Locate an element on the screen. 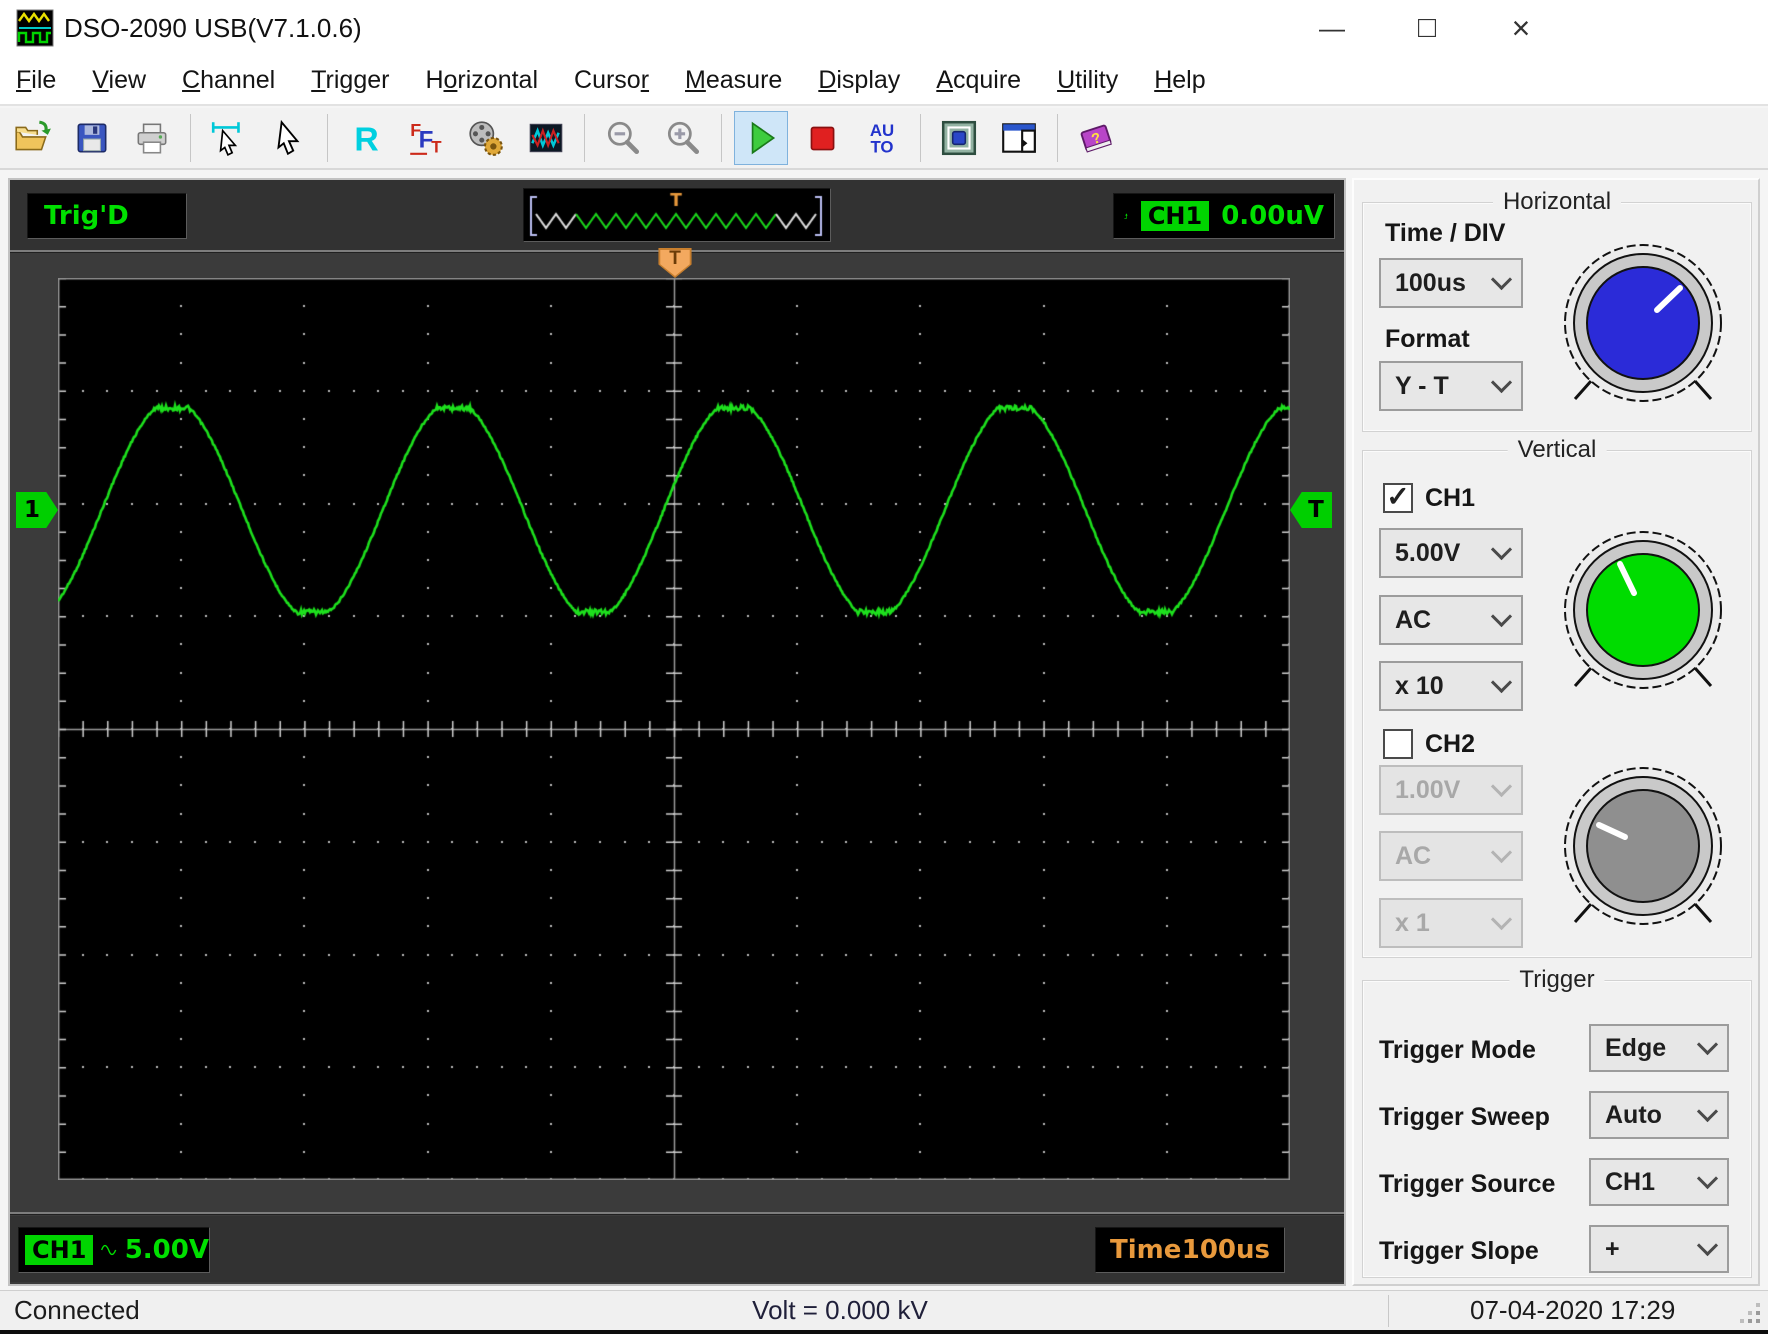 The image size is (1768, 1334). connection-status: Connected is located at coordinates (77, 1310).